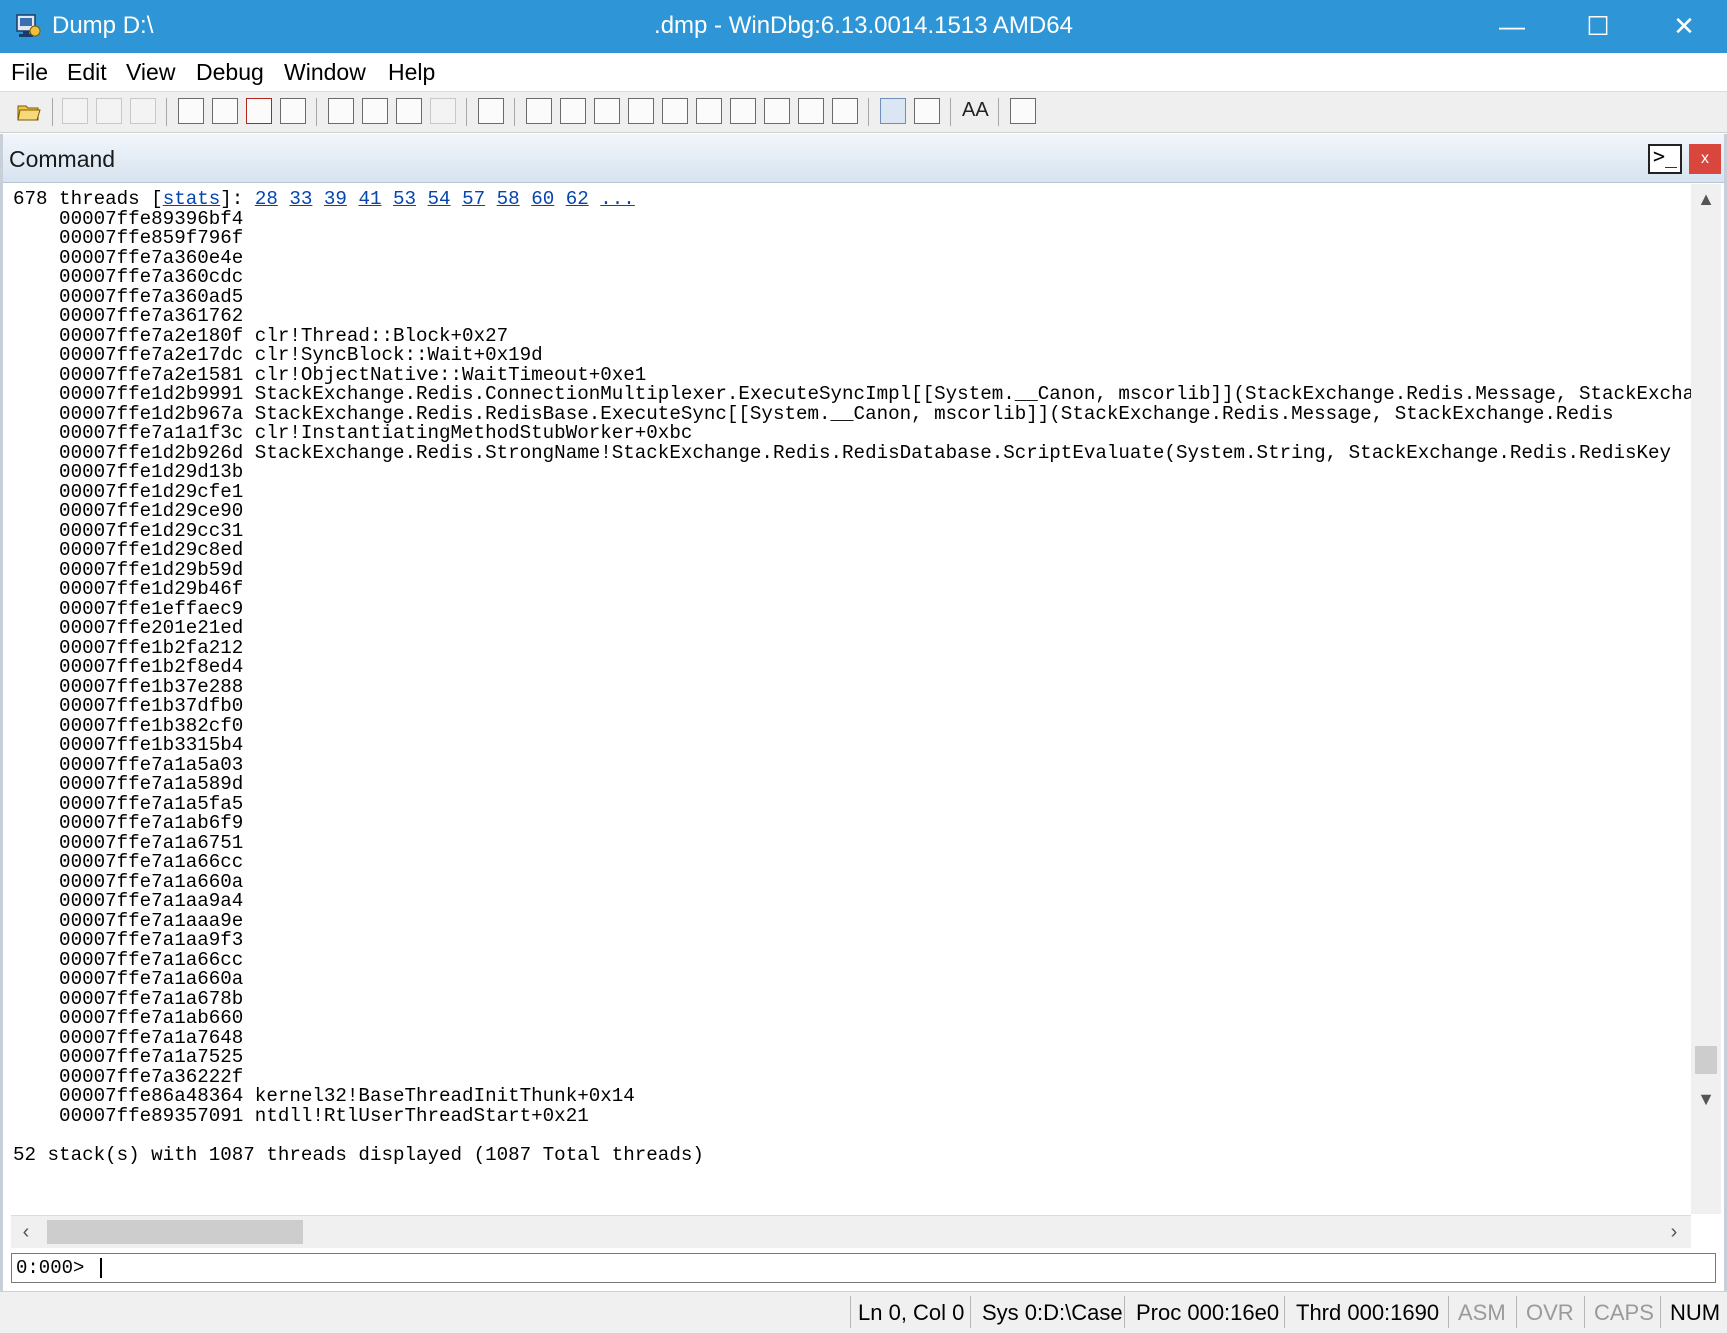 The image size is (1727, 1333). Describe the element at coordinates (266, 200) in the screenshot. I see `thread-link: 28` at that location.